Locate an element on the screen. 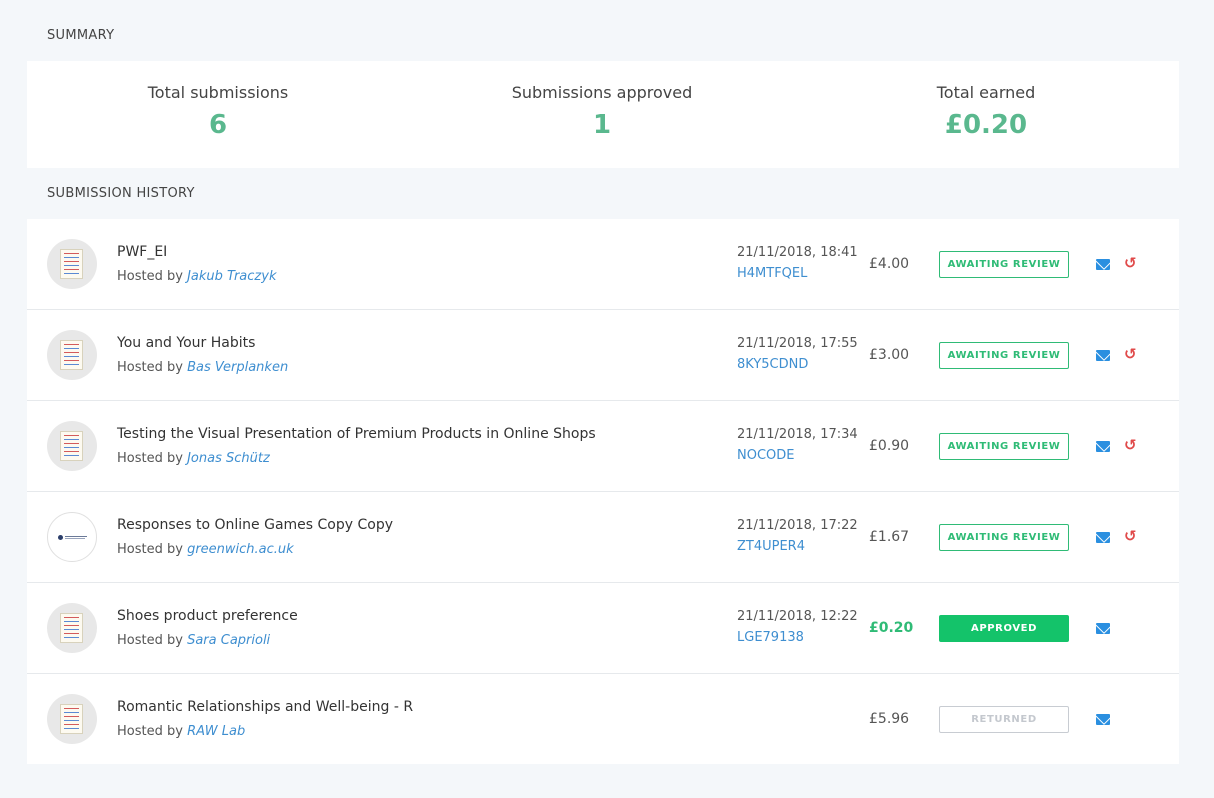  hosted-by: Hosted by Bas Verplanken is located at coordinates (202, 367).